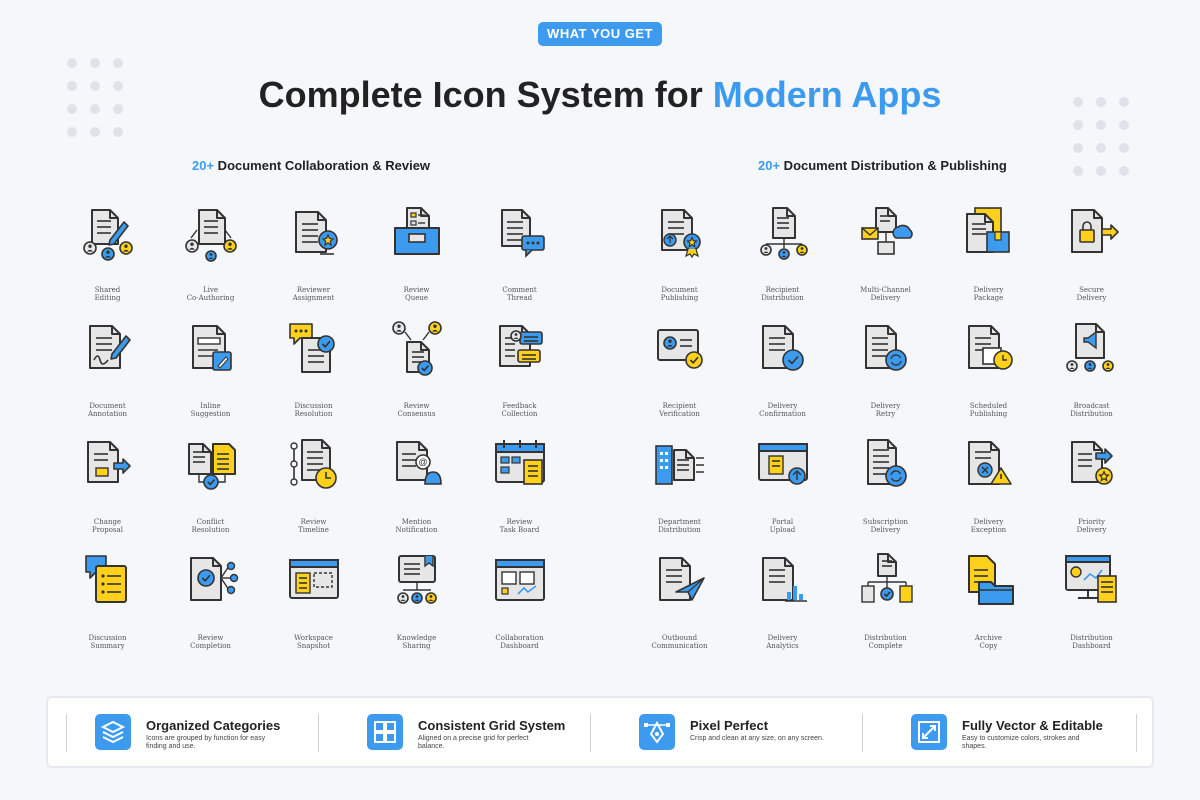 This screenshot has height=800, width=1200. What do you see at coordinates (1091, 526) in the screenshot?
I see `icon-label: Priority Delivery` at bounding box center [1091, 526].